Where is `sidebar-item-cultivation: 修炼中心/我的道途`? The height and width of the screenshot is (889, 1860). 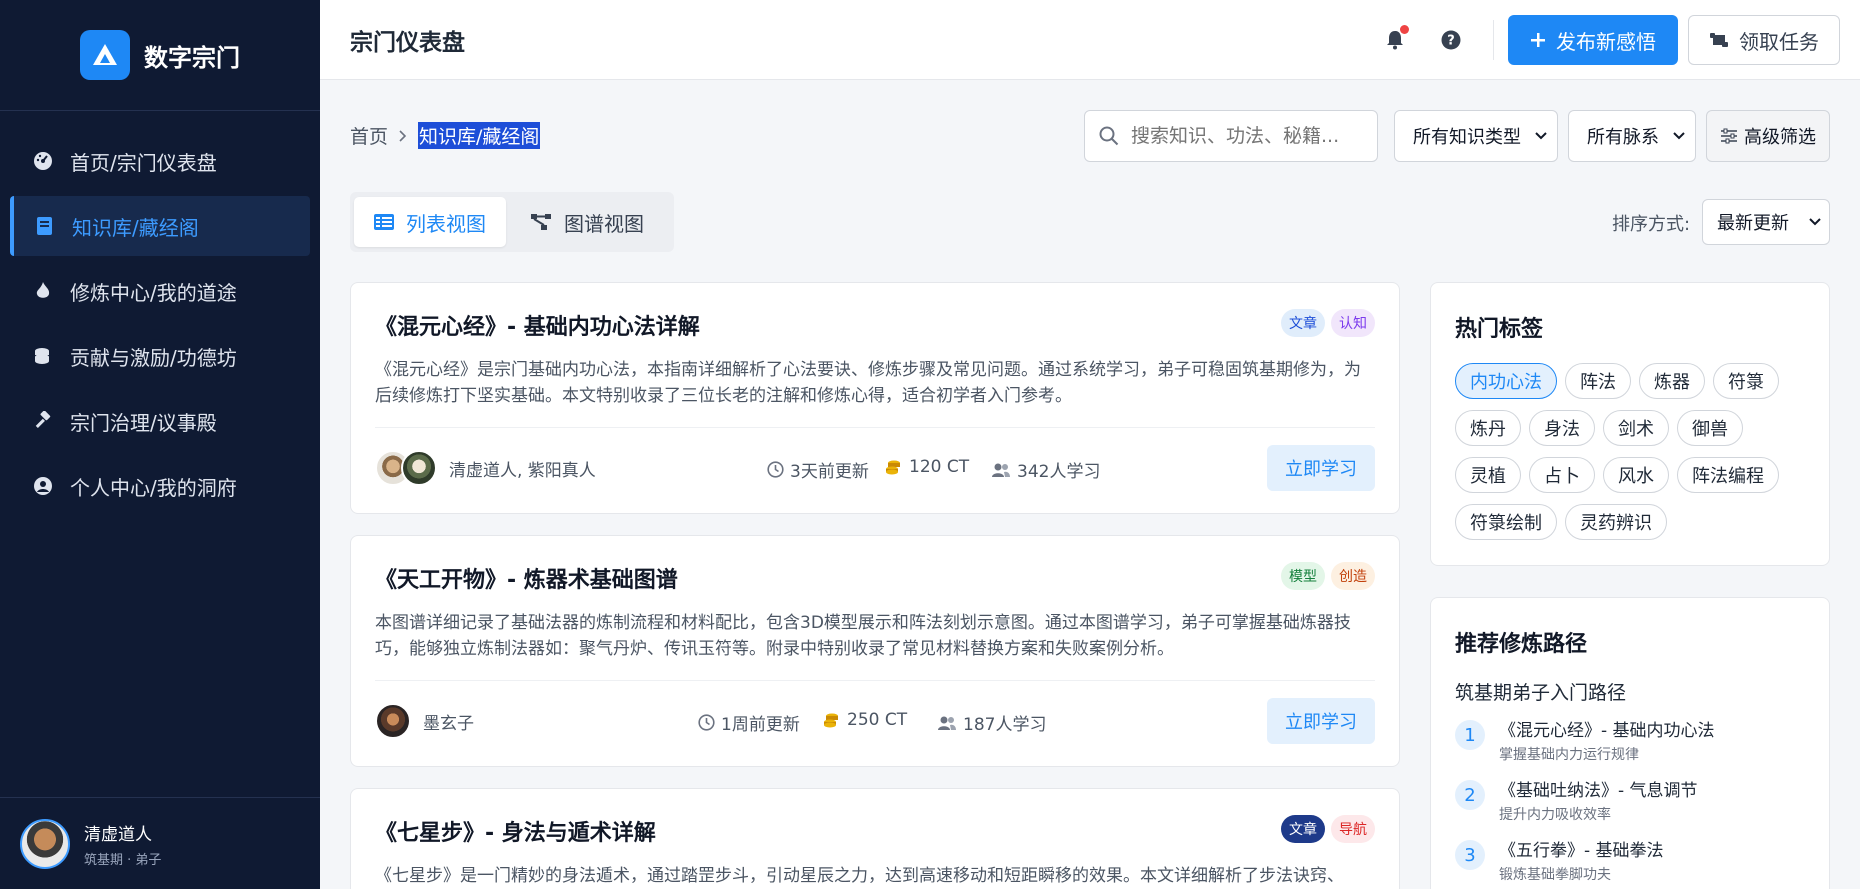 sidebar-item-cultivation: 修炼中心/我的道途 is located at coordinates (160, 291).